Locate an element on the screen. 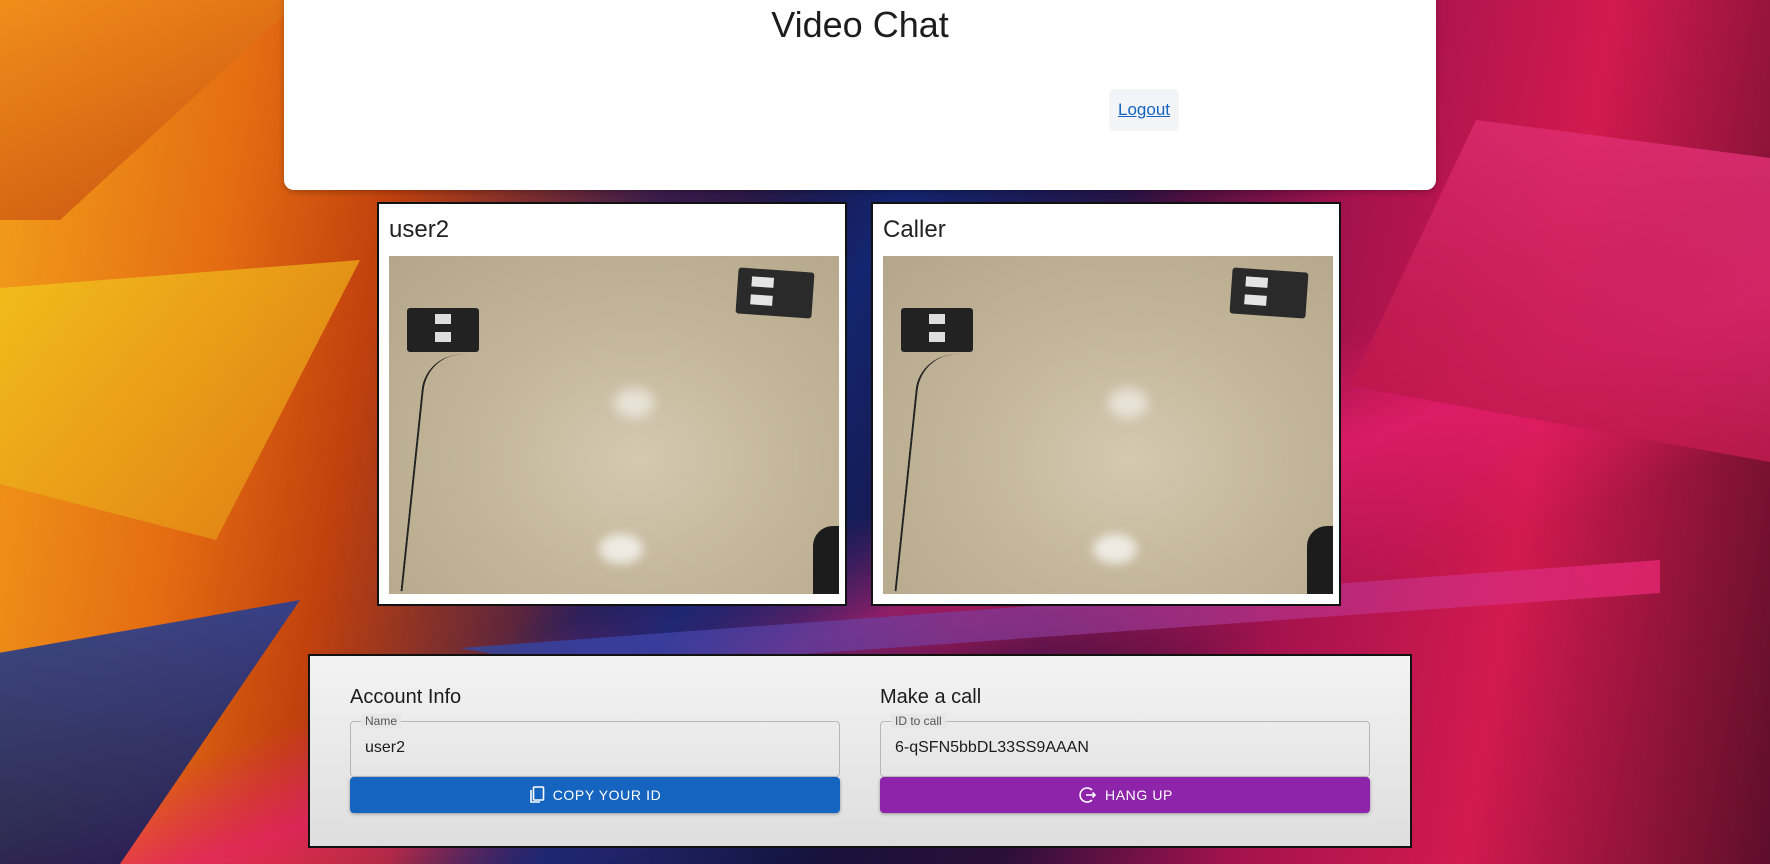 This screenshot has width=1770, height=864. page-title: Video Chat is located at coordinates (860, 24).